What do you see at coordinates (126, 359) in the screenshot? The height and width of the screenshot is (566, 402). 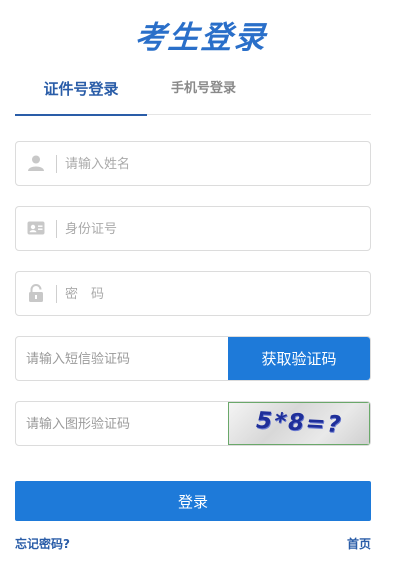 I see `sms-code-input` at bounding box center [126, 359].